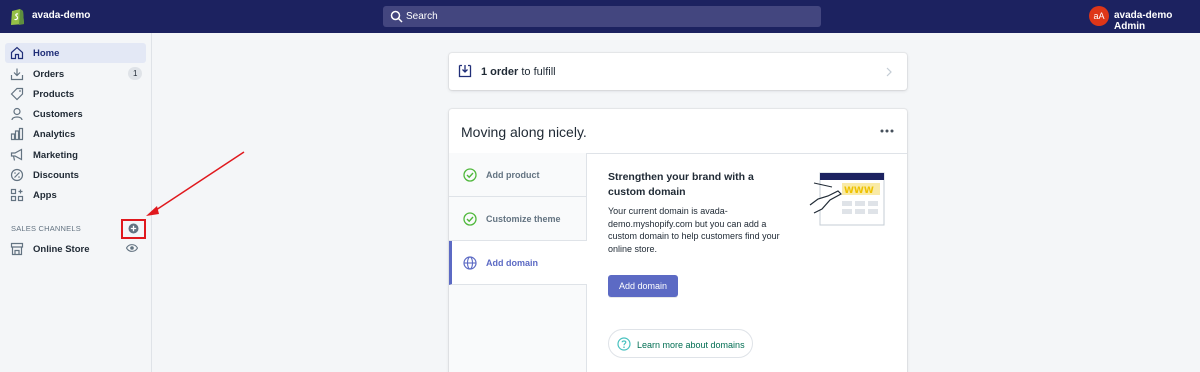 This screenshot has width=1200, height=372. I want to click on setup-steps-list: Add product Customize theme Add domain, so click(518, 262).